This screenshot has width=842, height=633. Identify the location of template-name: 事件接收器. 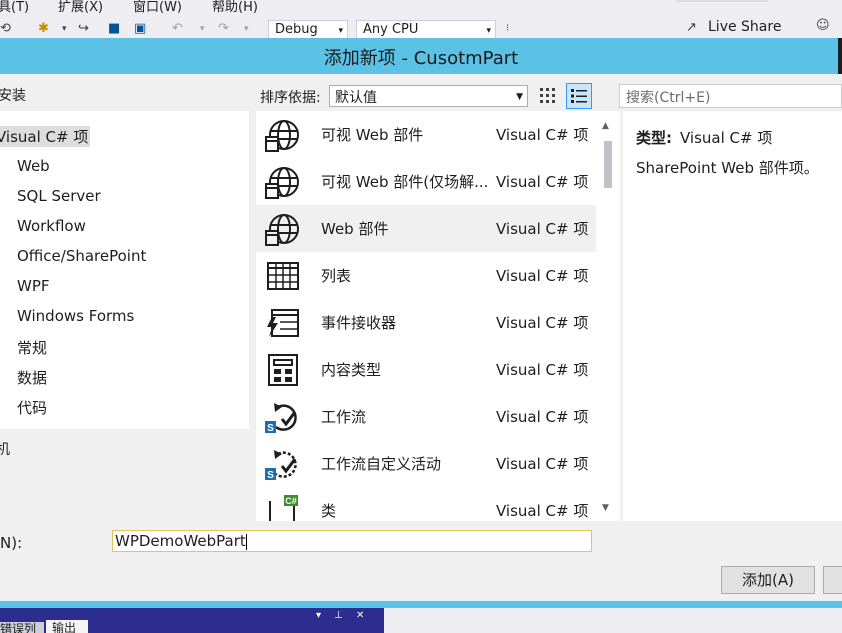
(359, 323).